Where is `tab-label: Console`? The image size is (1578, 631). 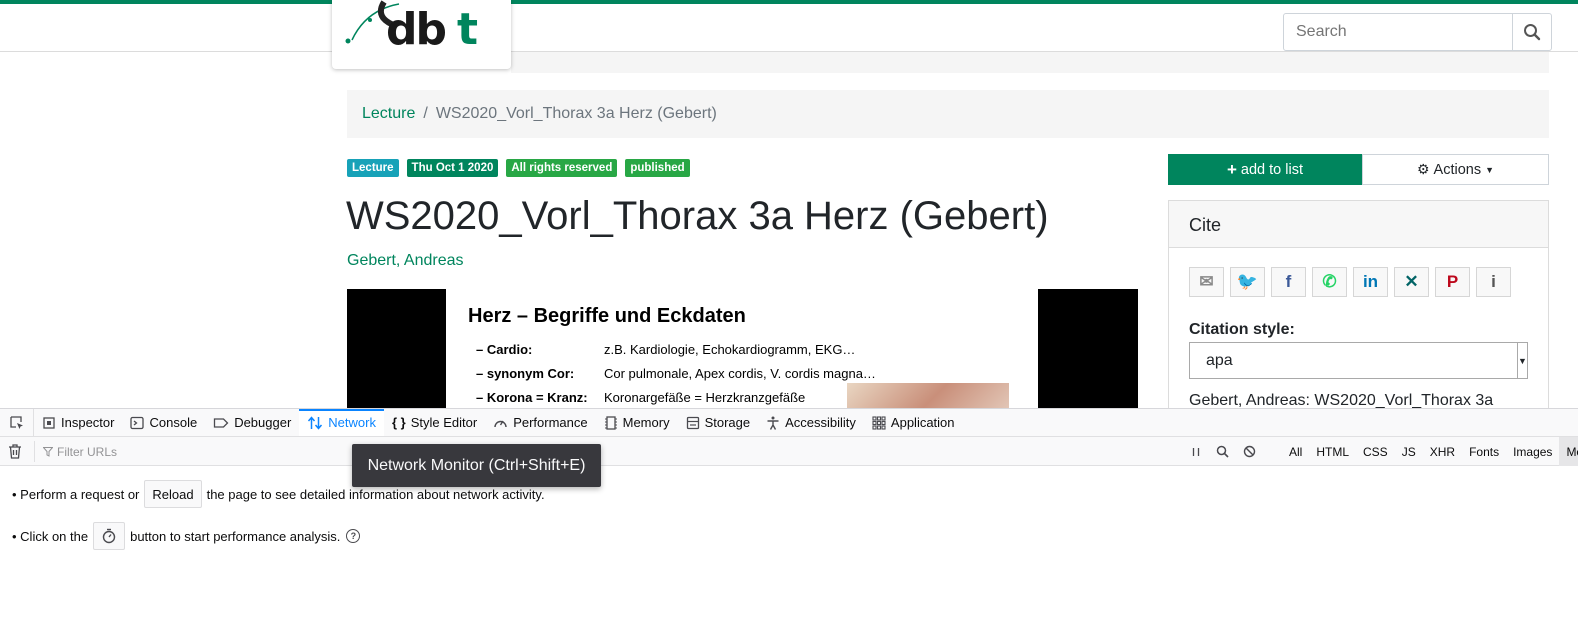 tab-label: Console is located at coordinates (173, 422).